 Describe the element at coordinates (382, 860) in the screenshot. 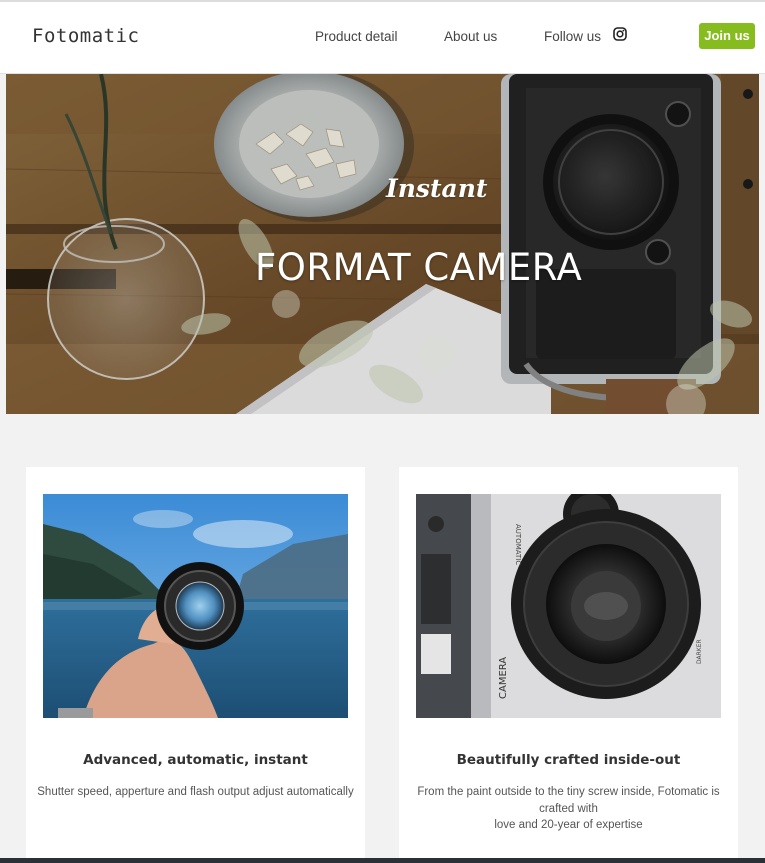

I see `window-bottom-edge` at that location.